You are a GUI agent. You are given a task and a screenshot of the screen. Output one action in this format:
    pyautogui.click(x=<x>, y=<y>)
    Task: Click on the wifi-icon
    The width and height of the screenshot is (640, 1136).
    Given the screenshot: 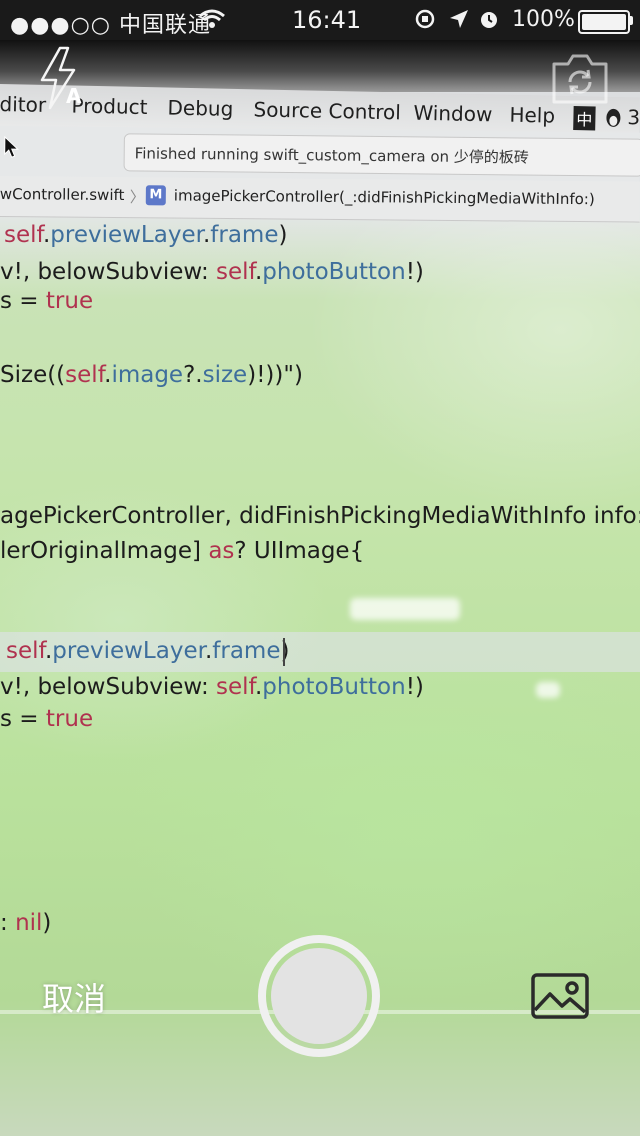 What is the action you would take?
    pyautogui.click(x=212, y=18)
    